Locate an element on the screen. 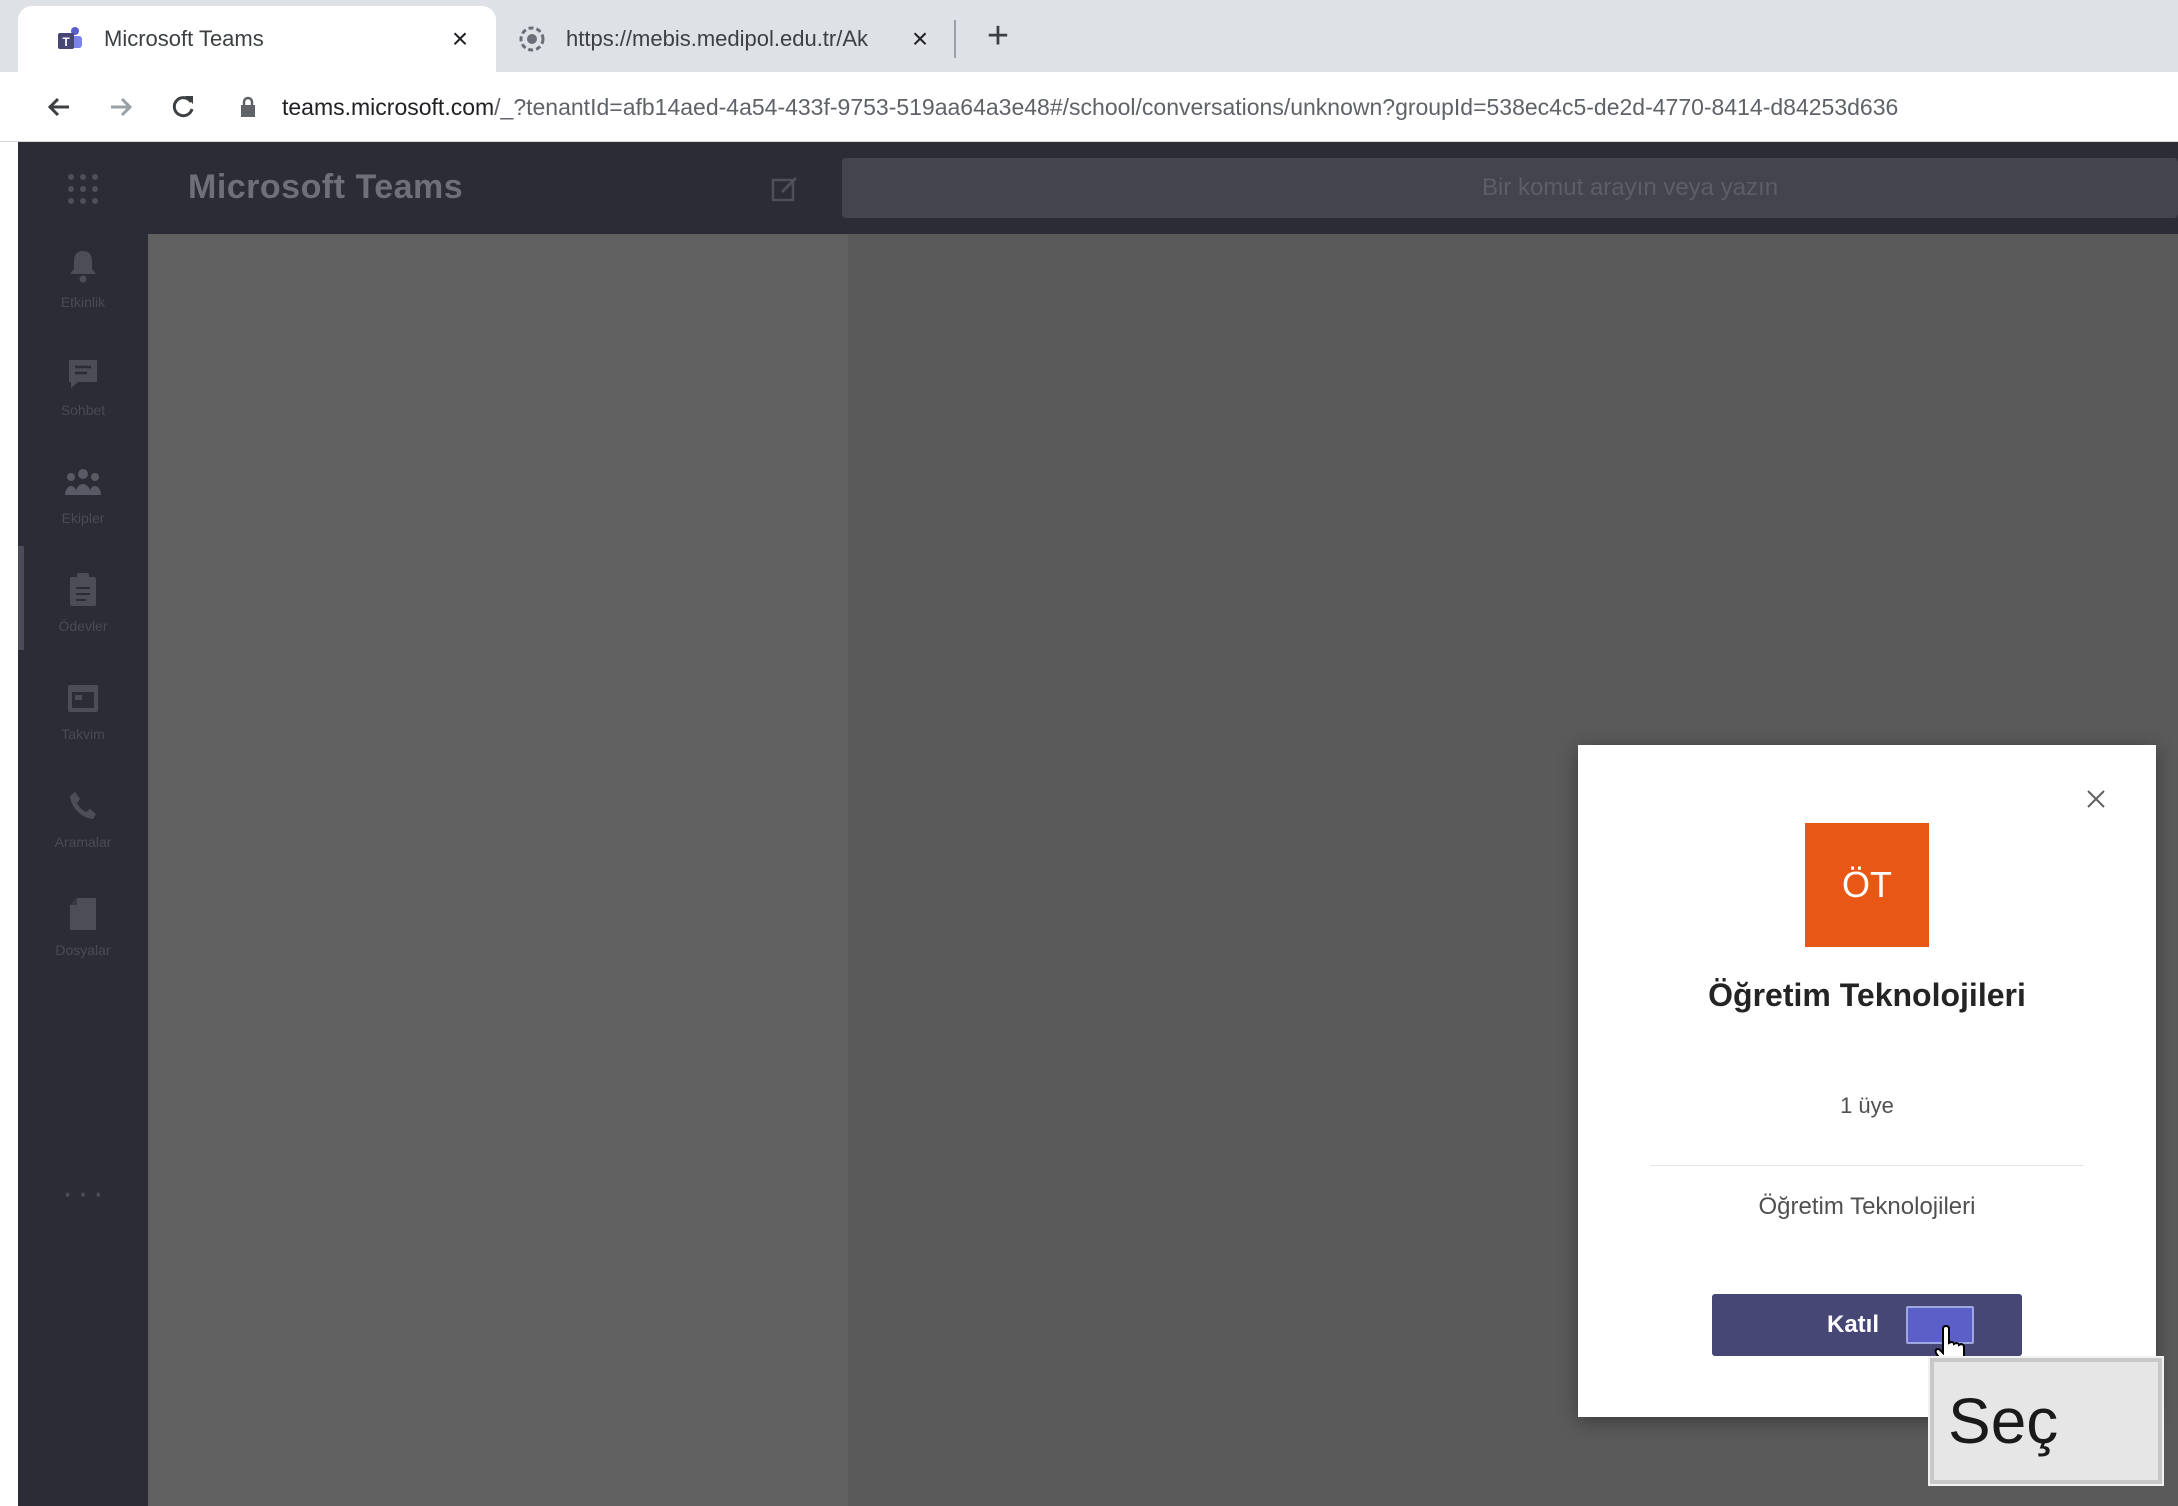 This screenshot has width=2178, height=1506. team-avatar: ÖT is located at coordinates (1867, 885).